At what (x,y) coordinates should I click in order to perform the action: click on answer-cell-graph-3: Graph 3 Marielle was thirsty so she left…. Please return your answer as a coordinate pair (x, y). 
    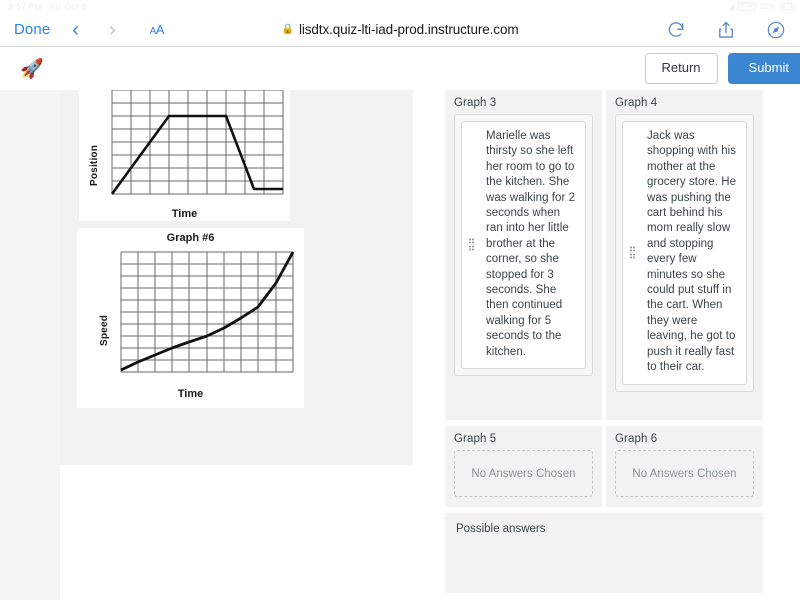
    Looking at the image, I should click on (523, 255).